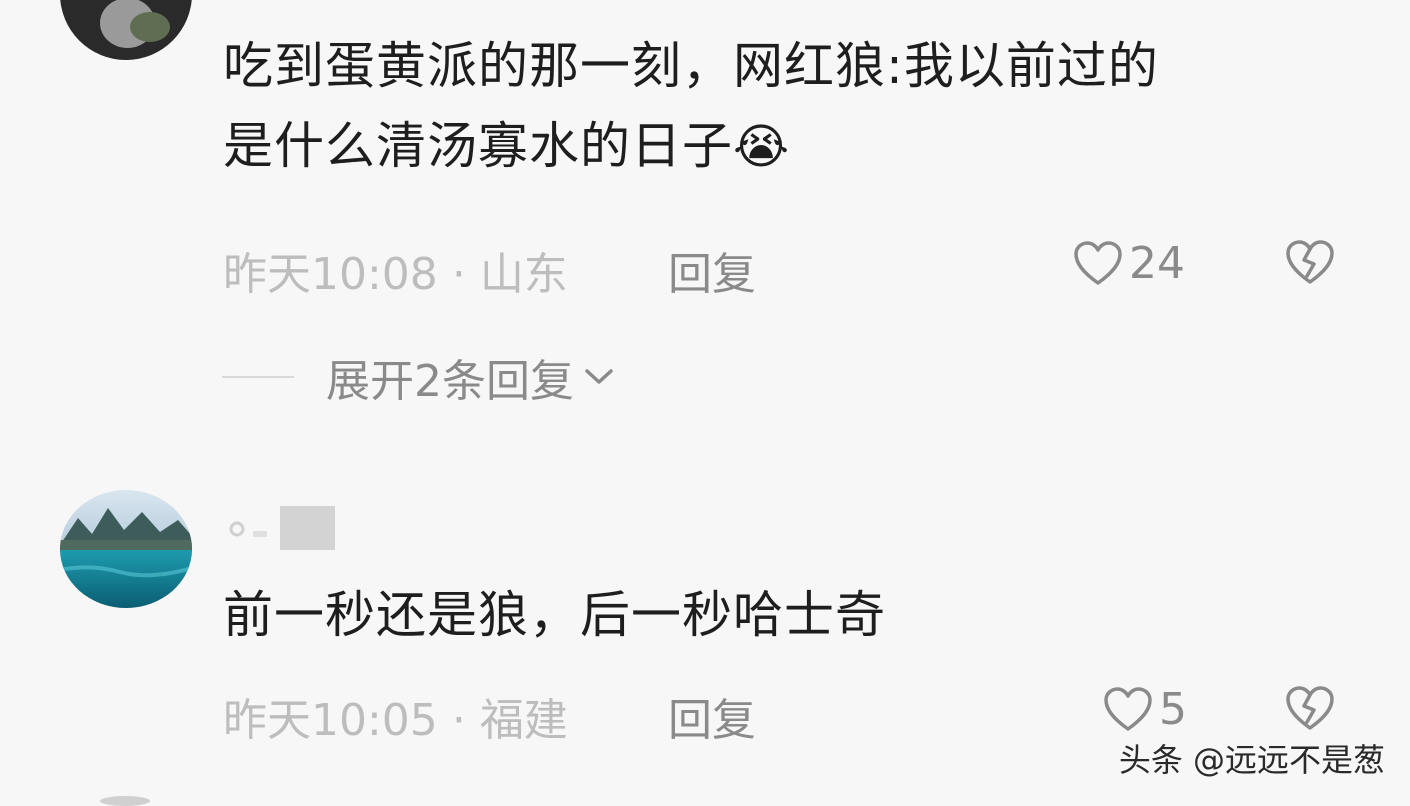 This screenshot has height=806, width=1410. Describe the element at coordinates (1157, 263) in the screenshot. I see `like-count: 24` at that location.